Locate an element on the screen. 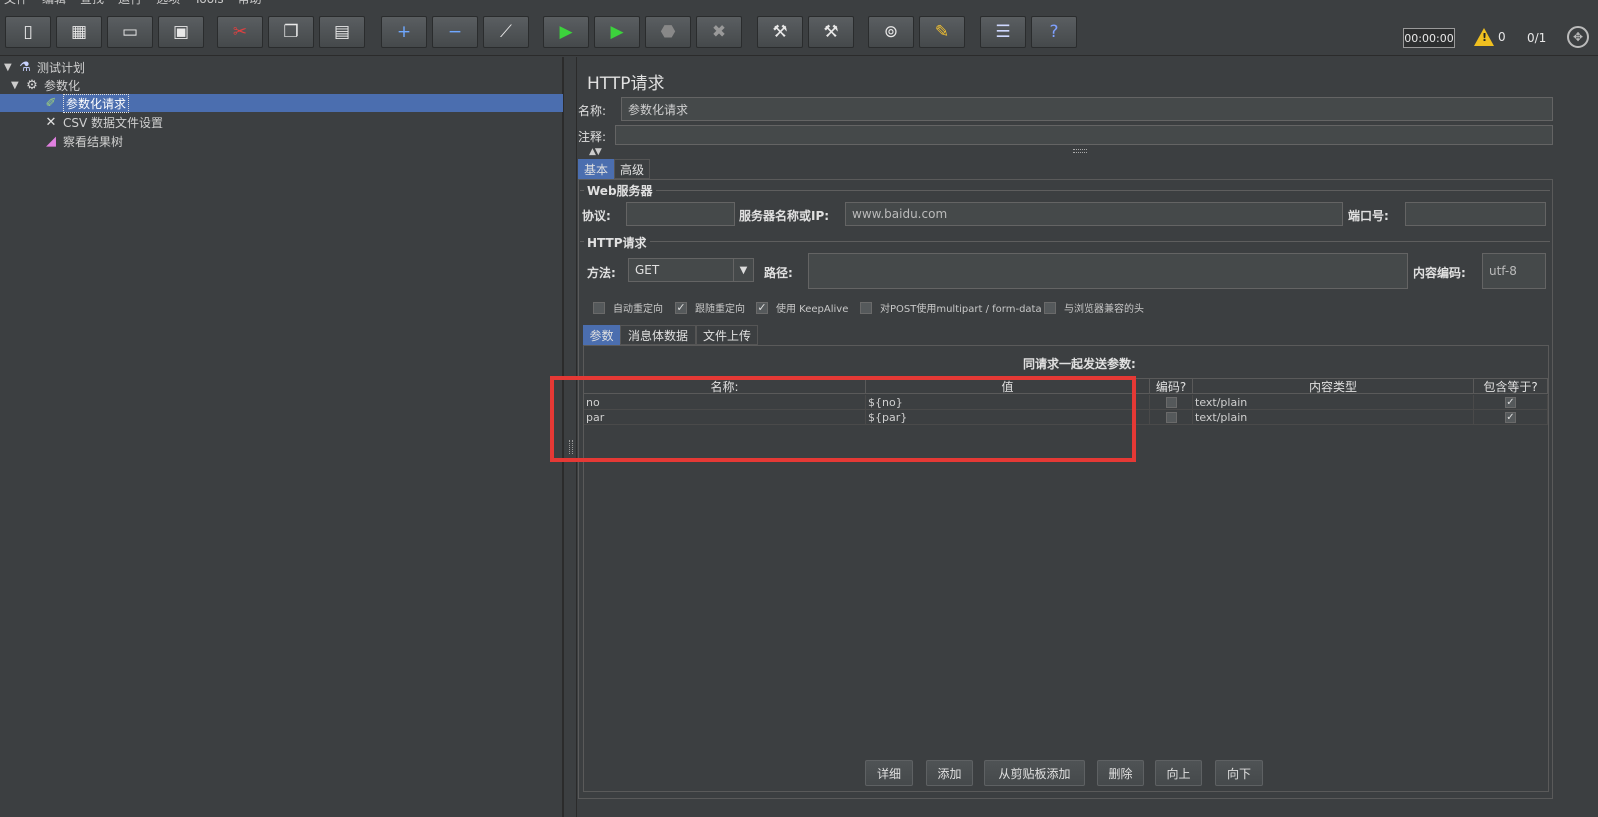  function-helper-icon: ☰ is located at coordinates (1003, 31).